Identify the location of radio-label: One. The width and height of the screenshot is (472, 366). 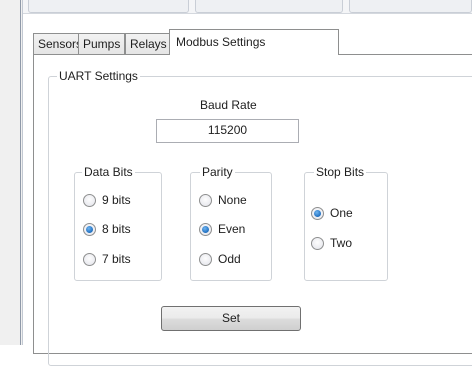
(341, 213).